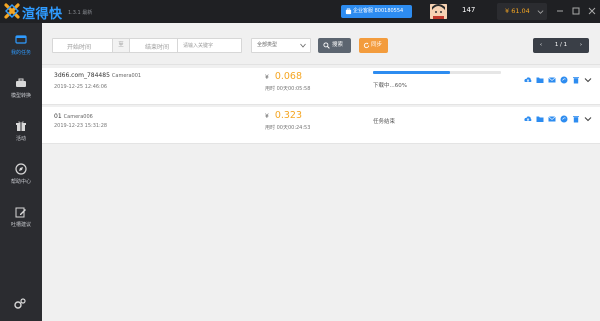  I want to click on support-button: 企业客服 800180554, so click(376, 11).